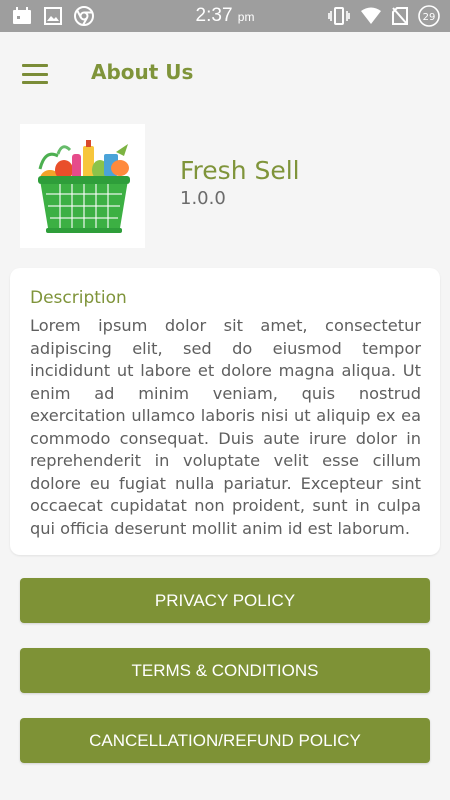  Describe the element at coordinates (339, 16) in the screenshot. I see `vibrate-icon` at that location.